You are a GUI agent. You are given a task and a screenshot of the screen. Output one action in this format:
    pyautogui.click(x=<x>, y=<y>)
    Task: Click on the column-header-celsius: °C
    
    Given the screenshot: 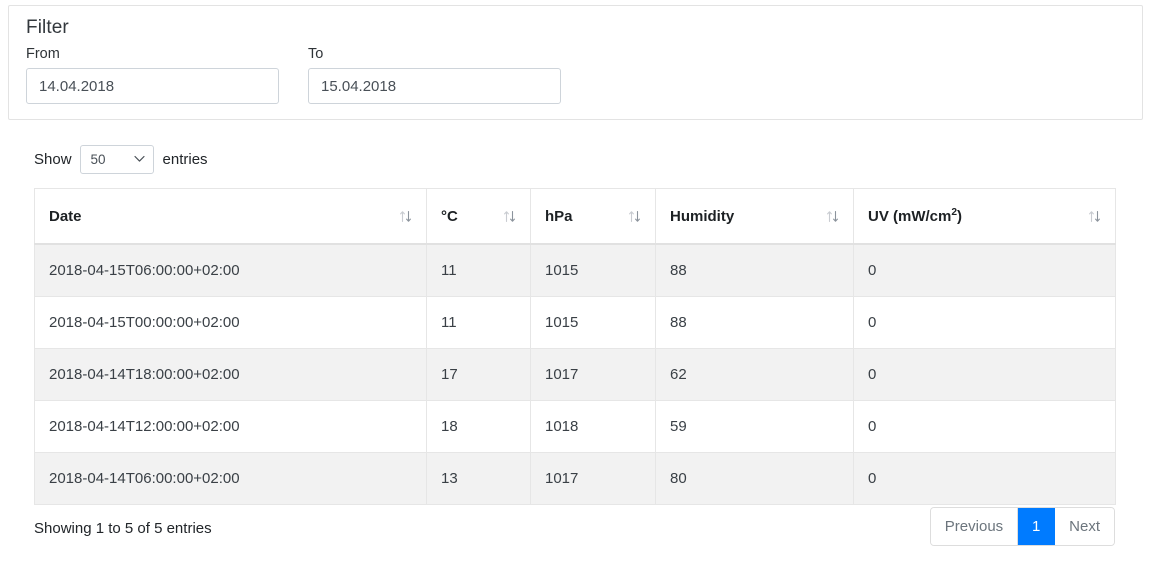 What is the action you would take?
    pyautogui.click(x=478, y=216)
    